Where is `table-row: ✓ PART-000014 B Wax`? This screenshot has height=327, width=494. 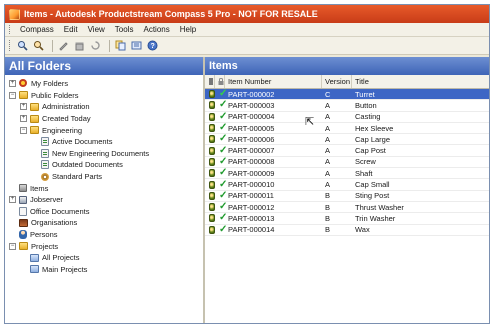
table-row: ✓ PART-000014 B Wax is located at coordinates (347, 230).